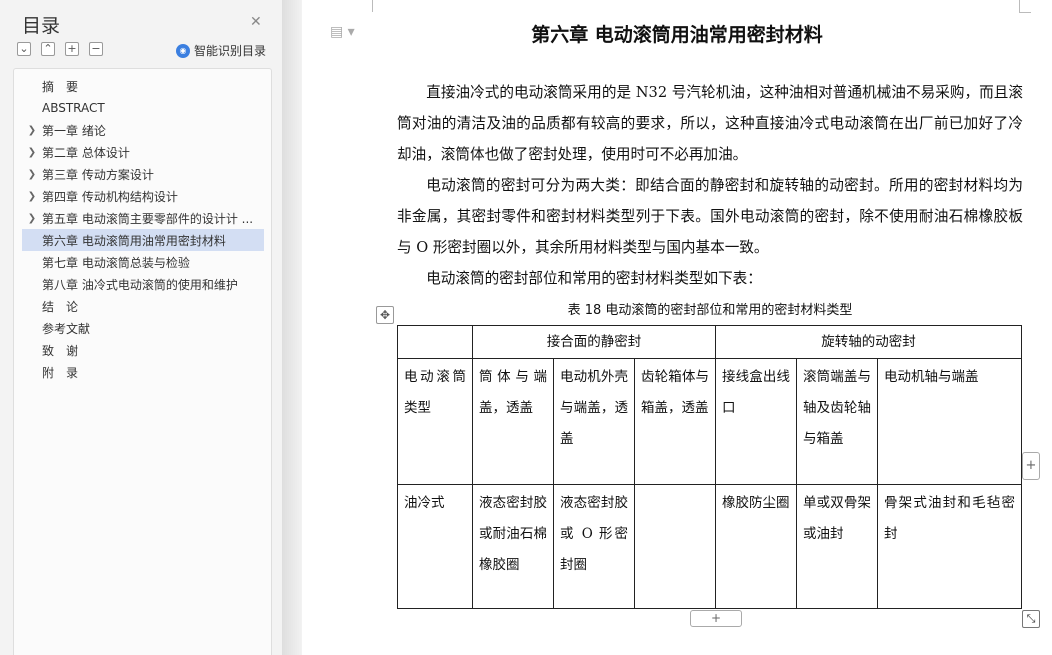 This screenshot has height=655, width=1052. Describe the element at coordinates (513, 421) in the screenshot. I see `table-cell: 筒体与端盖，透盖` at that location.